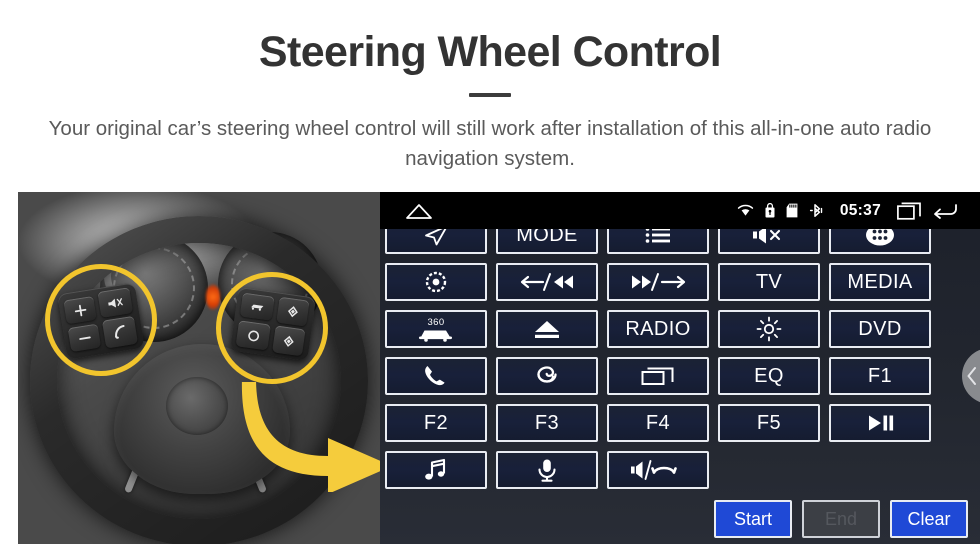 The width and height of the screenshot is (980, 544). I want to click on music-button, so click(436, 470).